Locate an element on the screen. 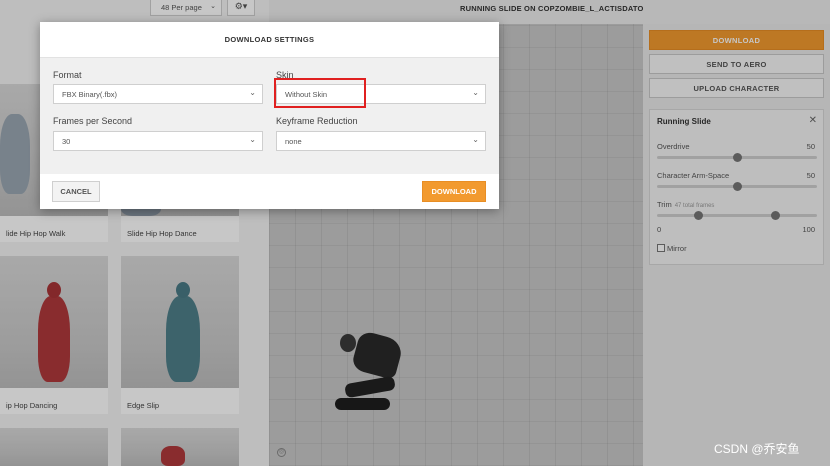 This screenshot has width=830, height=466. dialog-header: DOWNLOAD SETTINGS is located at coordinates (269, 40).